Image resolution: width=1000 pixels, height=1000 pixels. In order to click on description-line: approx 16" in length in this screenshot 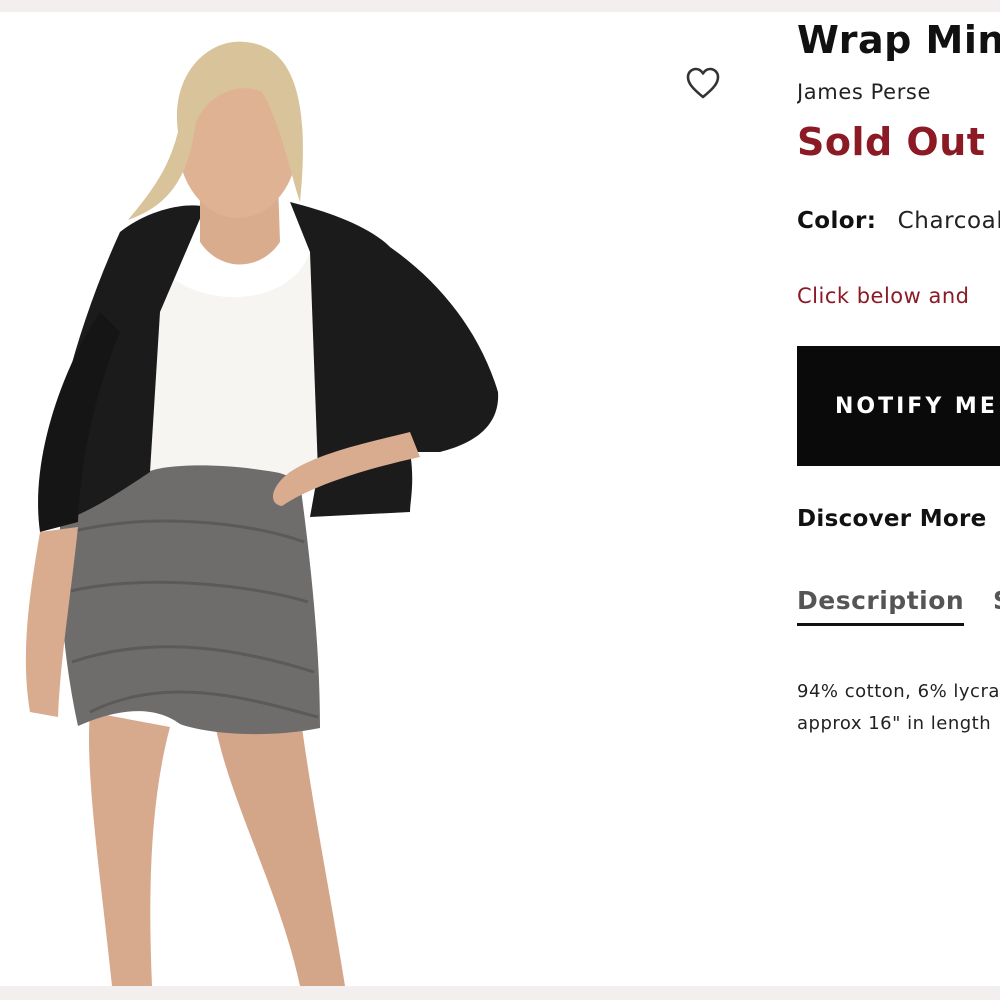, I will do `click(894, 723)`.